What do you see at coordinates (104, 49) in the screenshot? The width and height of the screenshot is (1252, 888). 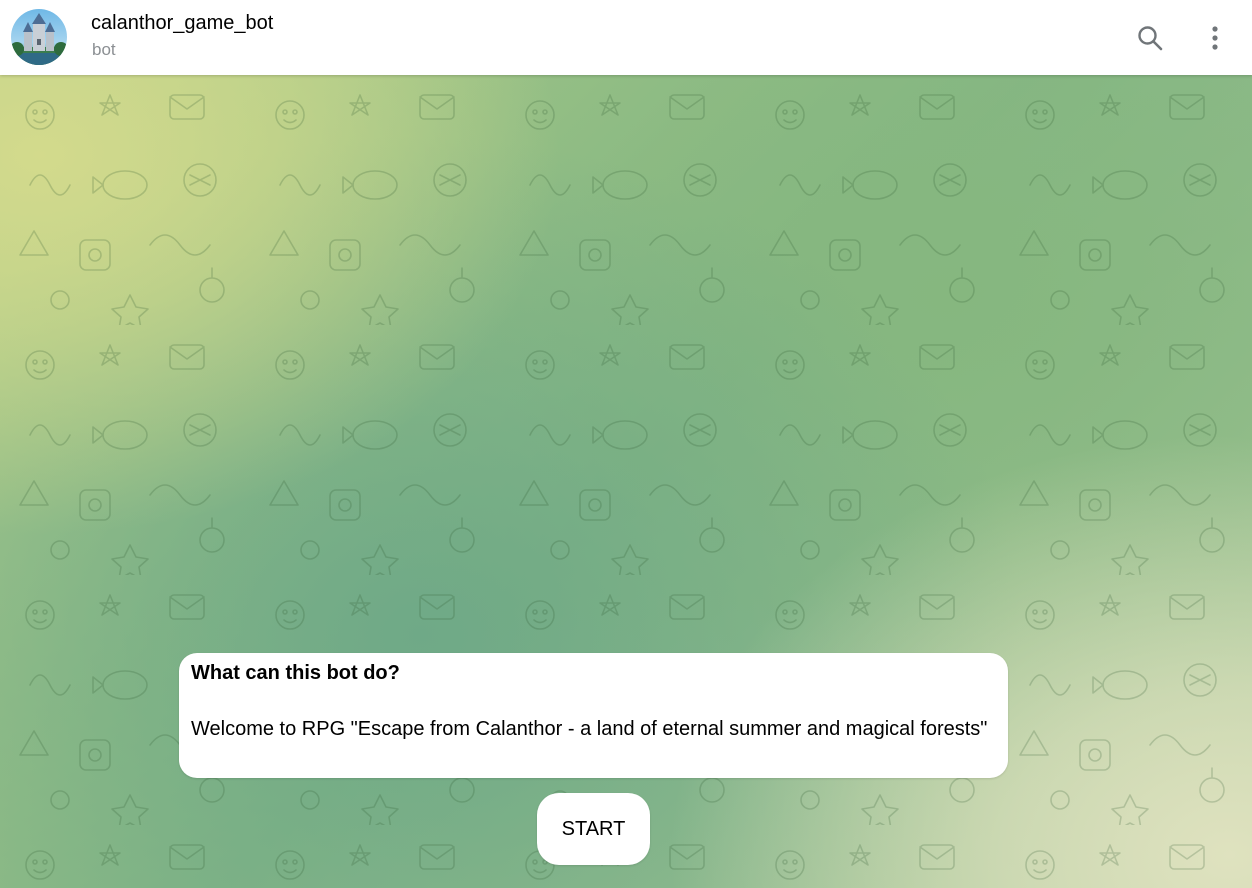 I see `chat-subtitle: bot` at bounding box center [104, 49].